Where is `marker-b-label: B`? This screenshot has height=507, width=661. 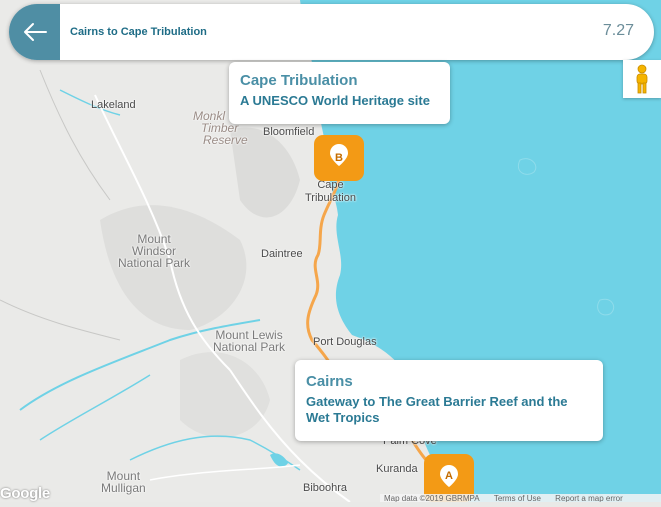 marker-b-label: B is located at coordinates (339, 158).